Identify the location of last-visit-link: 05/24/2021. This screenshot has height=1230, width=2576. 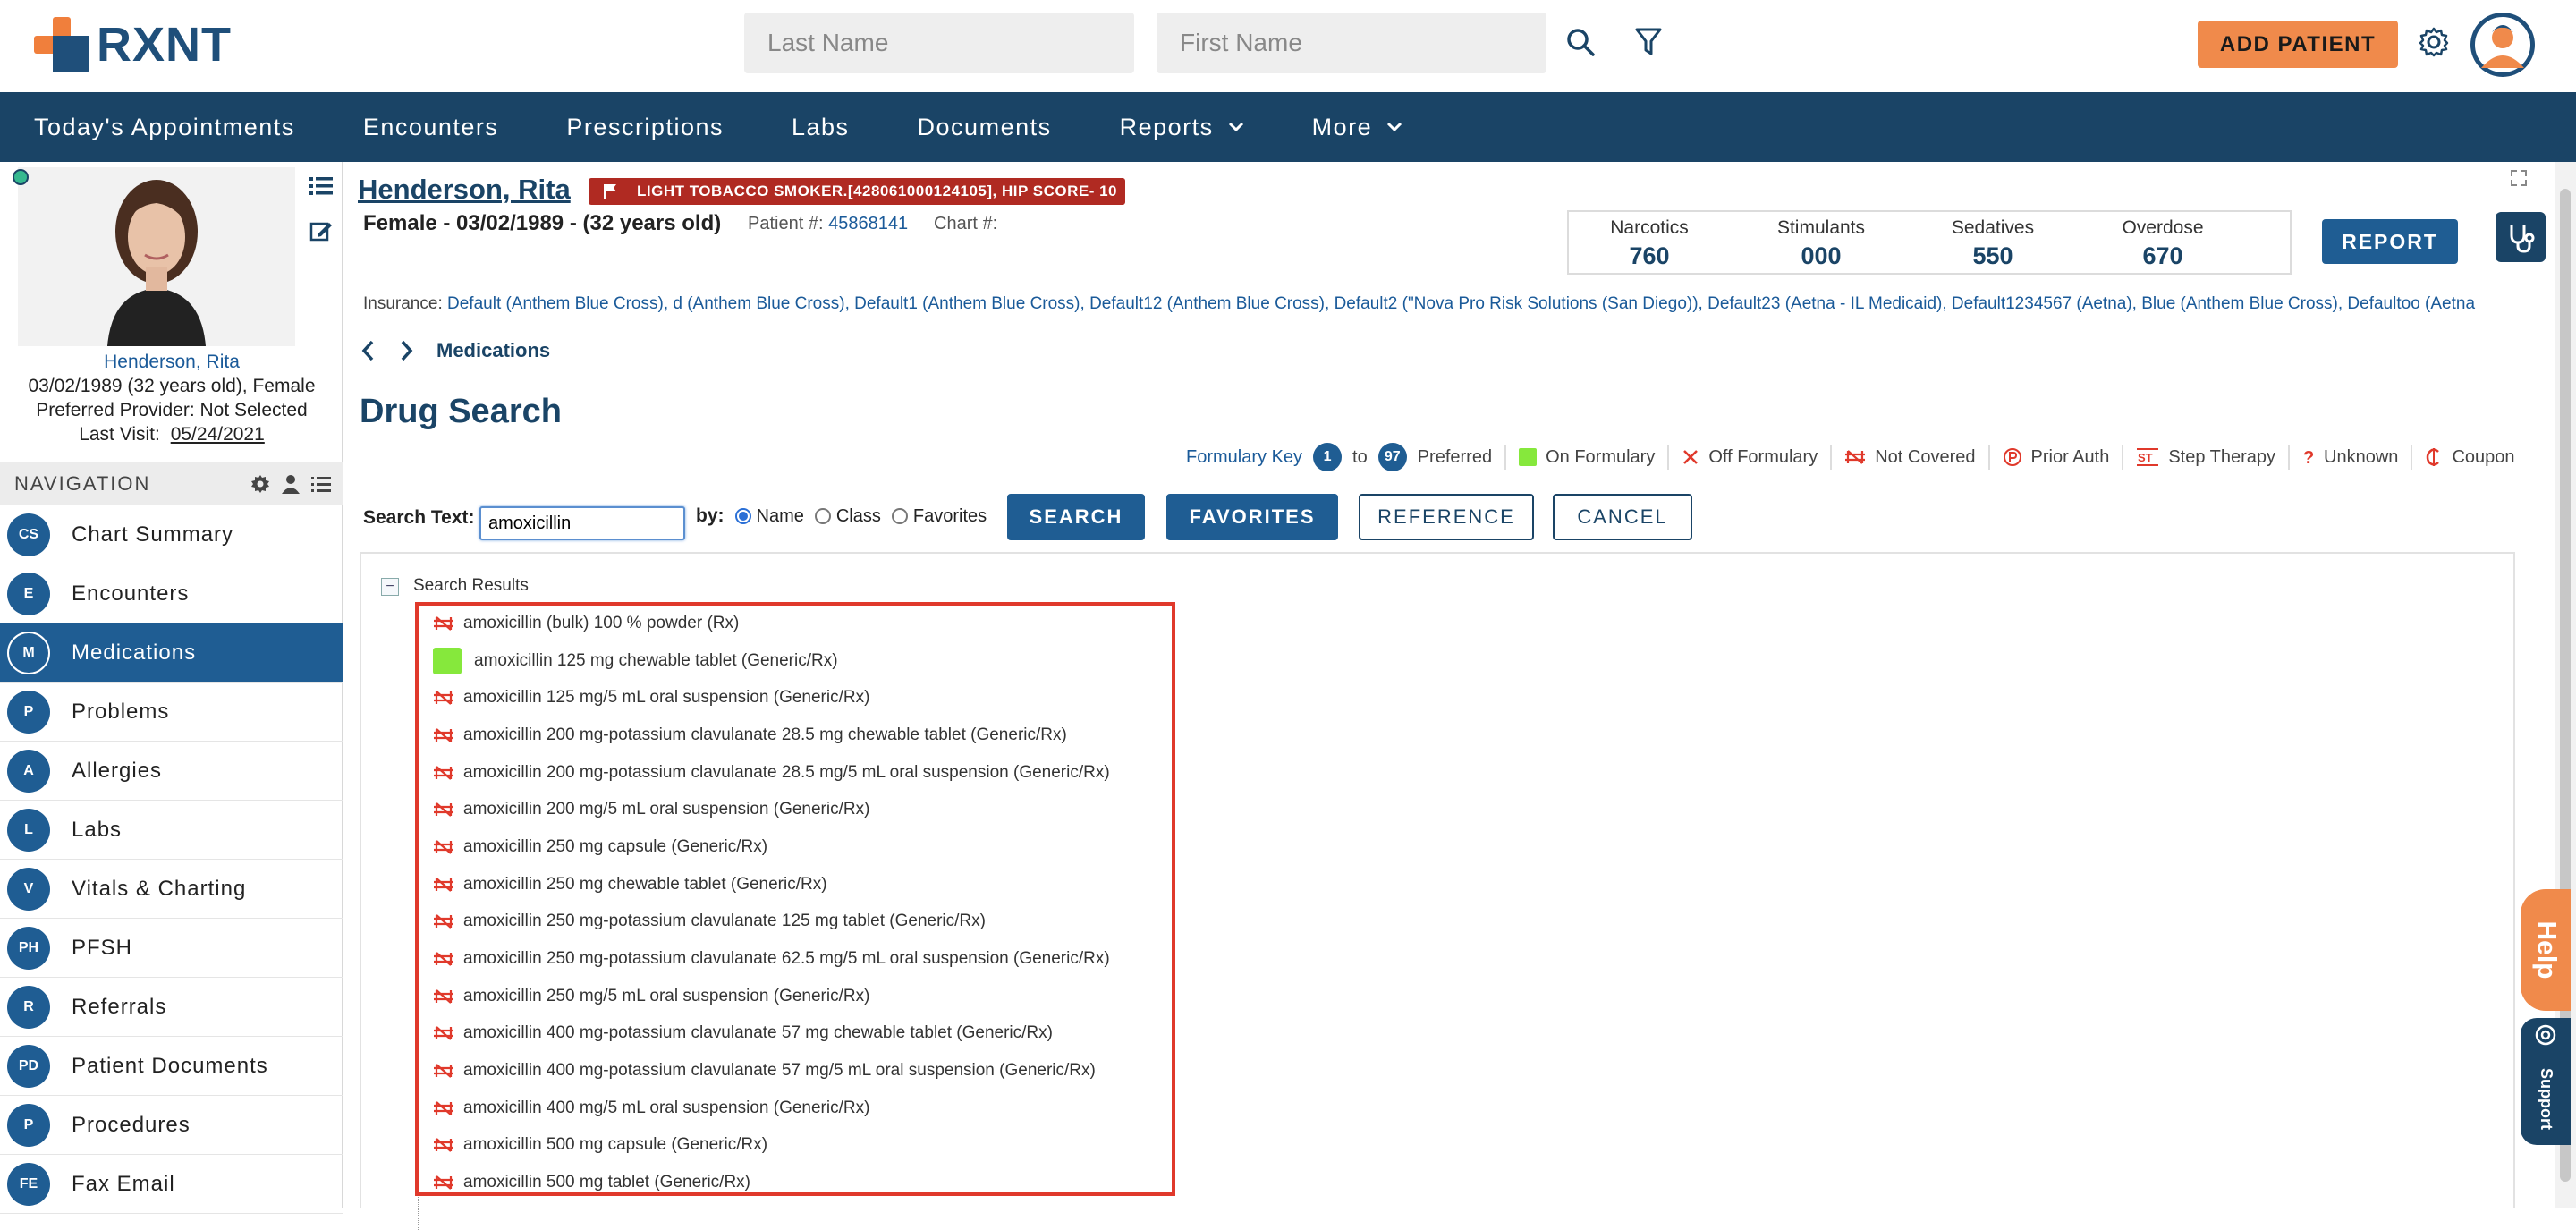
(218, 434).